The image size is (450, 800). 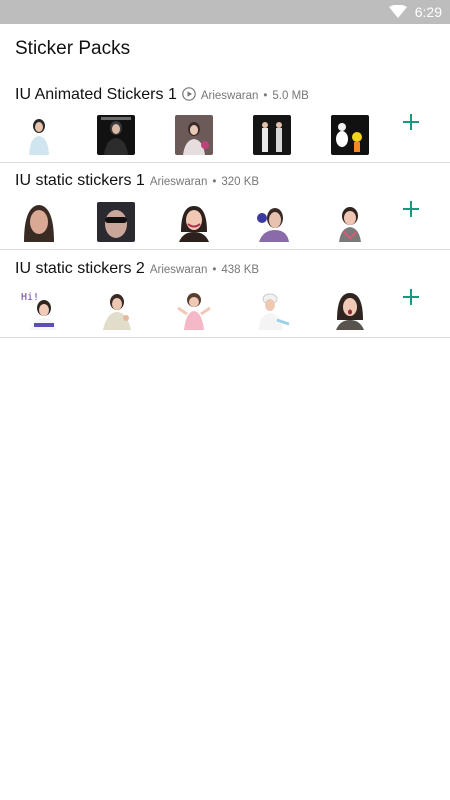 I want to click on sticker-hi-text: Hi!, so click(x=30, y=297).